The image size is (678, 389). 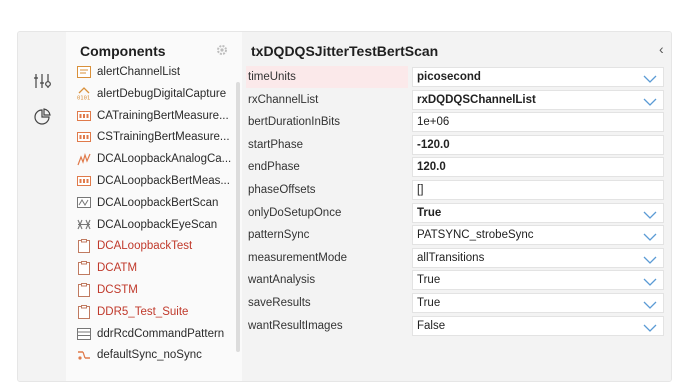 I want to click on property-value: [], so click(x=420, y=190).